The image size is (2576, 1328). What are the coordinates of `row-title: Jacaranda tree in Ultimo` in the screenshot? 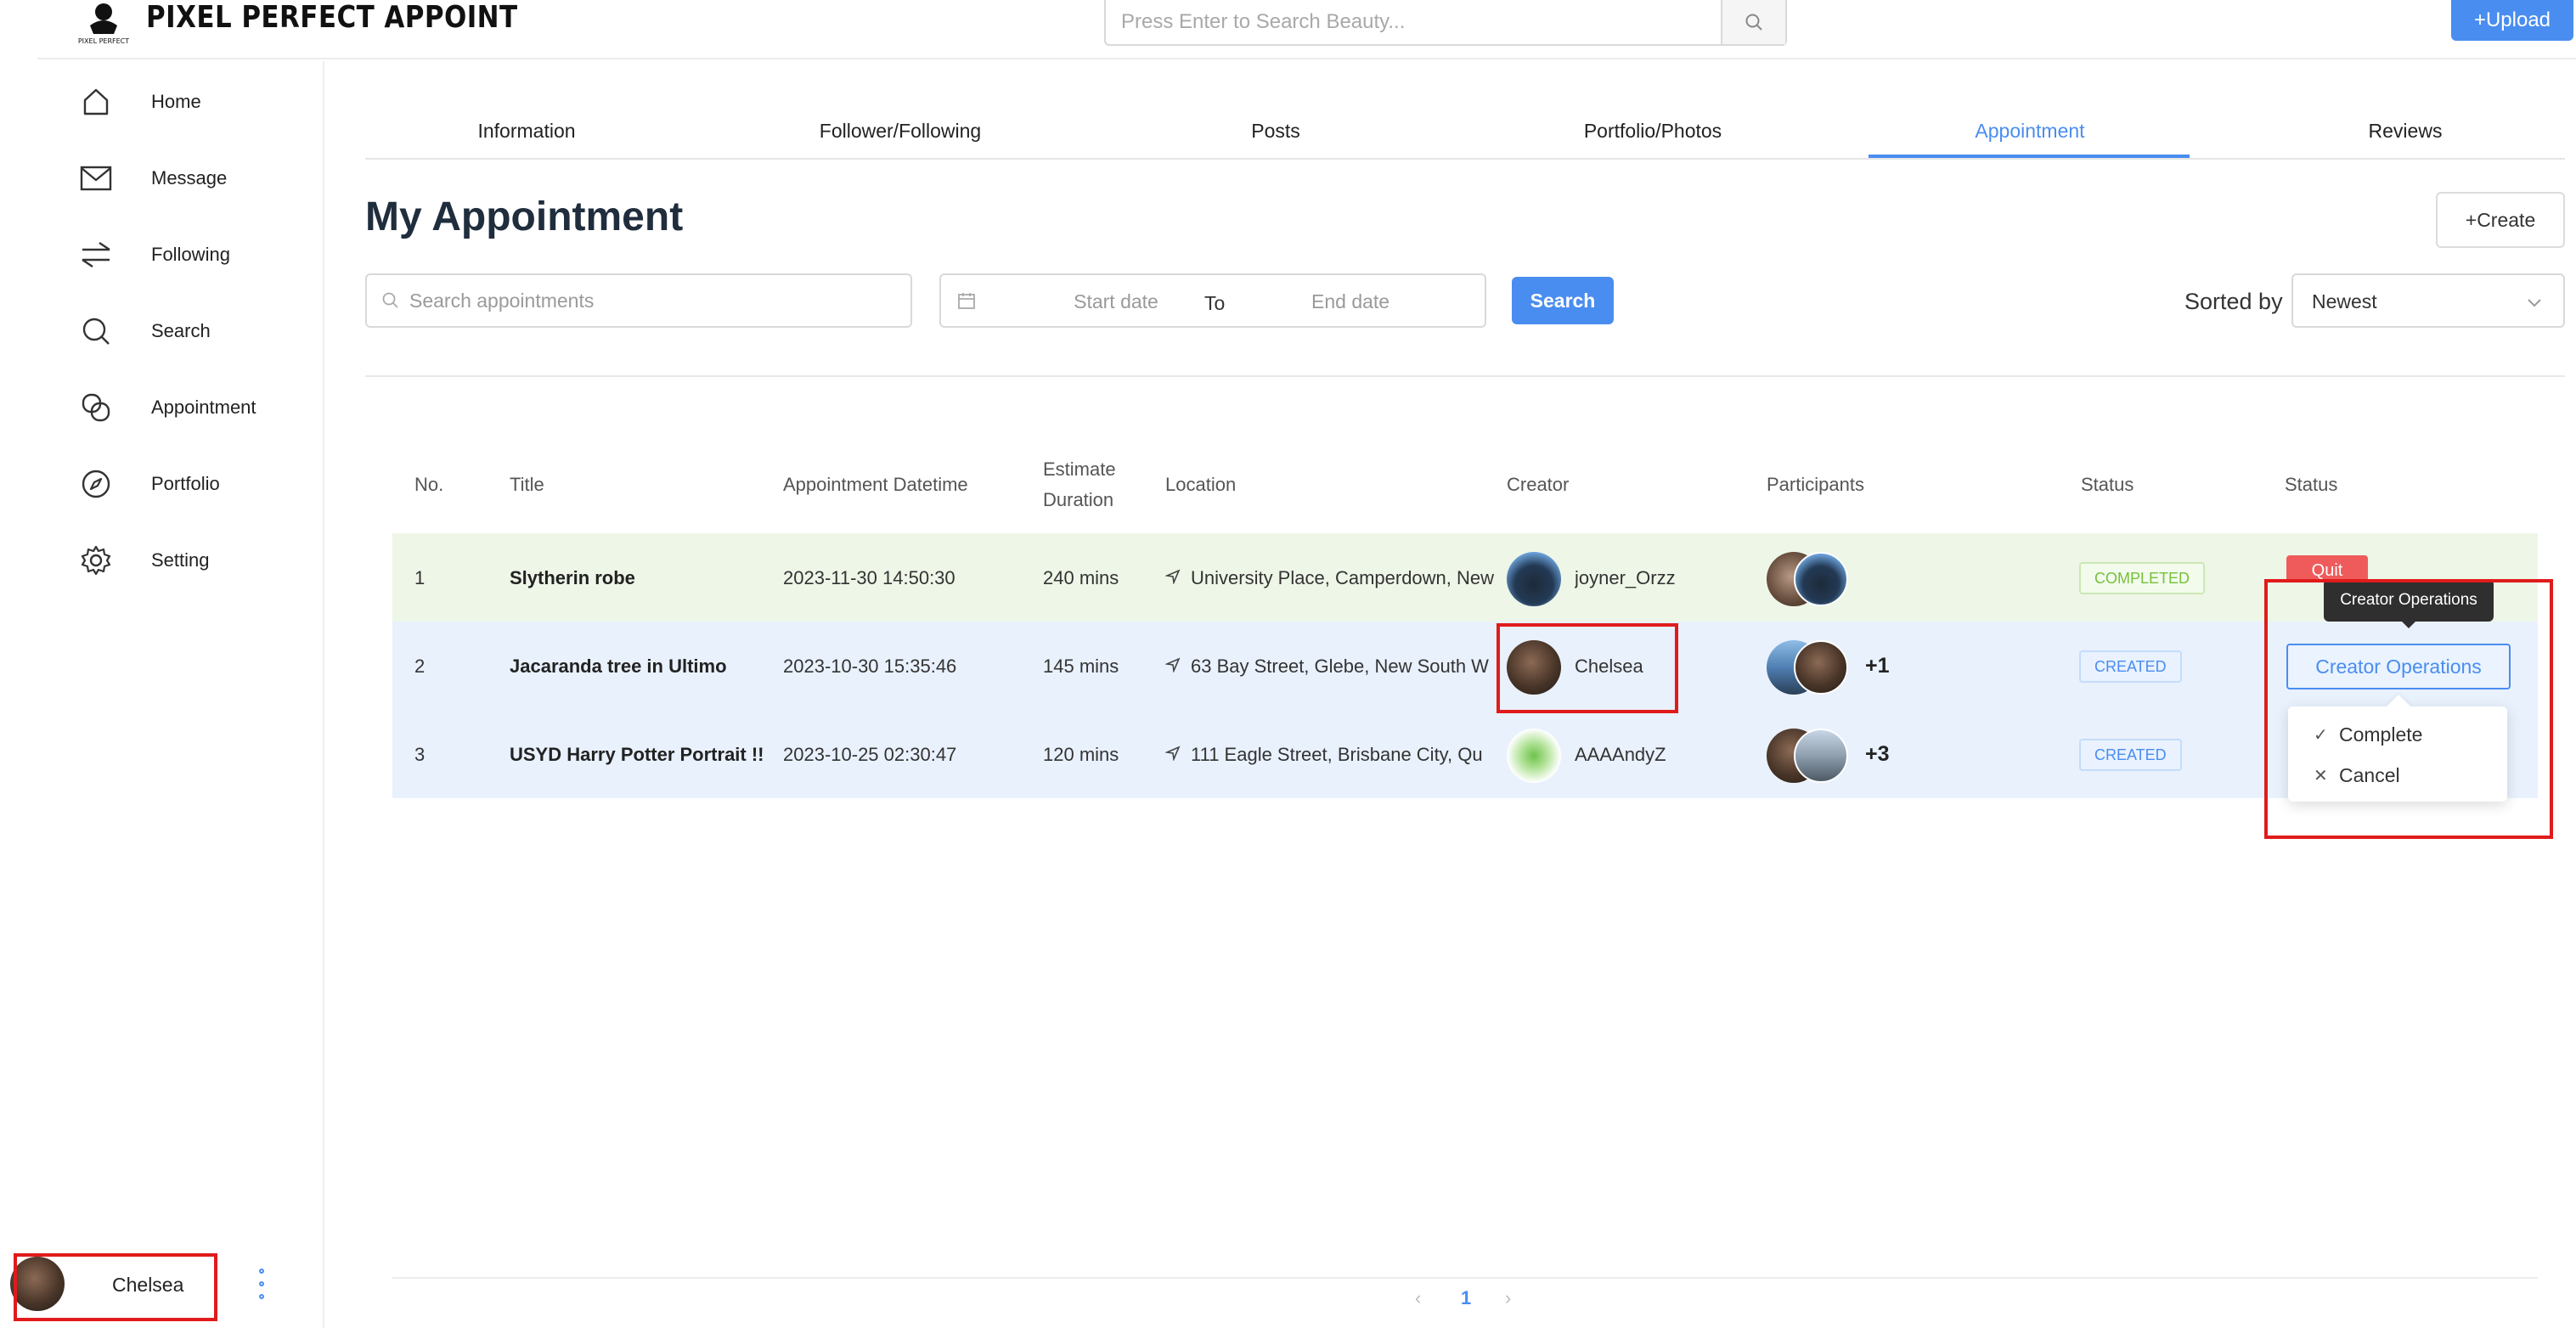 It's located at (618, 666).